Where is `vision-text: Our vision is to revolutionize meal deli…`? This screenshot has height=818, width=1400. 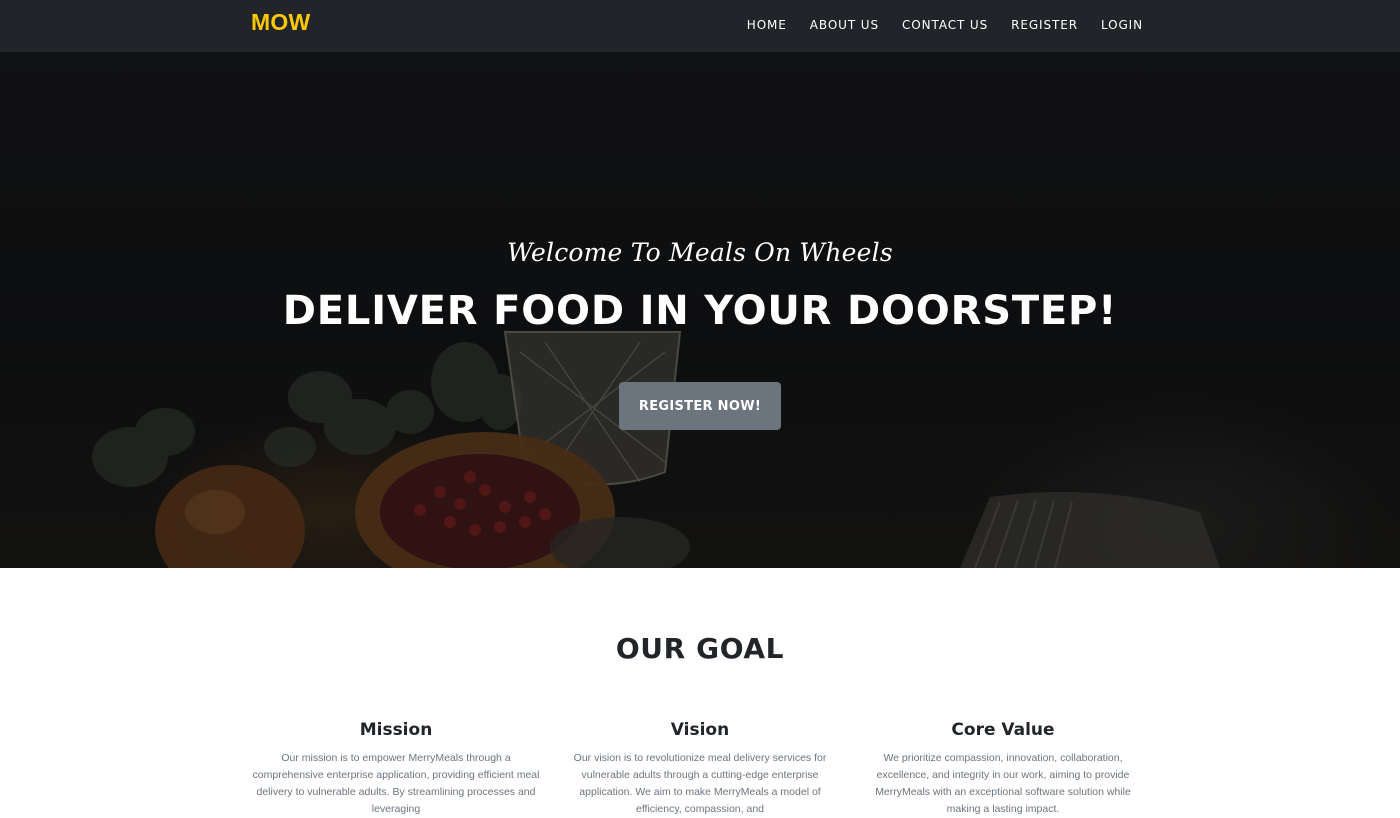 vision-text: Our vision is to revolutionize meal deli… is located at coordinates (700, 783).